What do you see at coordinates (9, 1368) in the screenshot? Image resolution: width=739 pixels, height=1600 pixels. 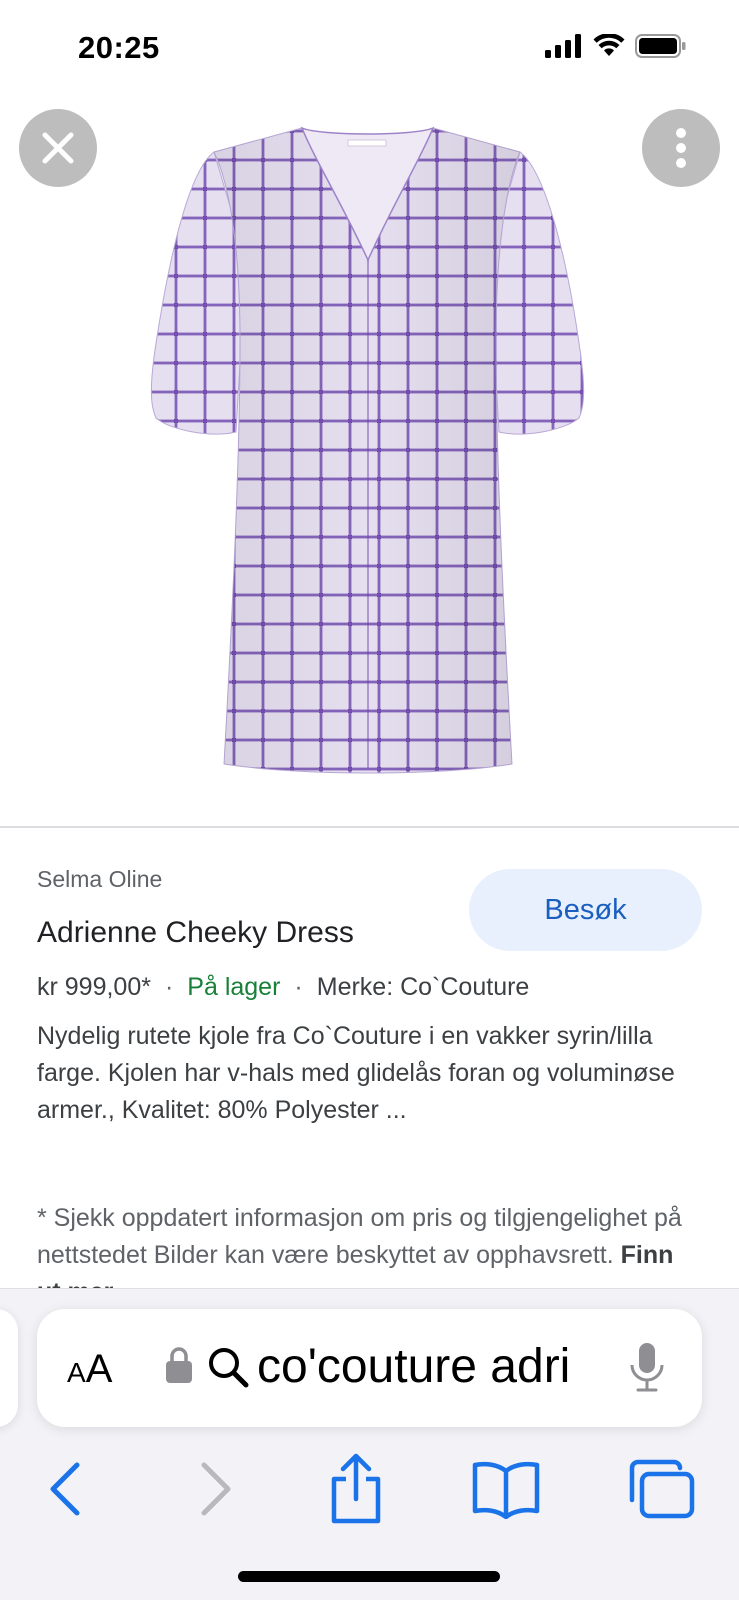 I see `previous-tab-peek` at bounding box center [9, 1368].